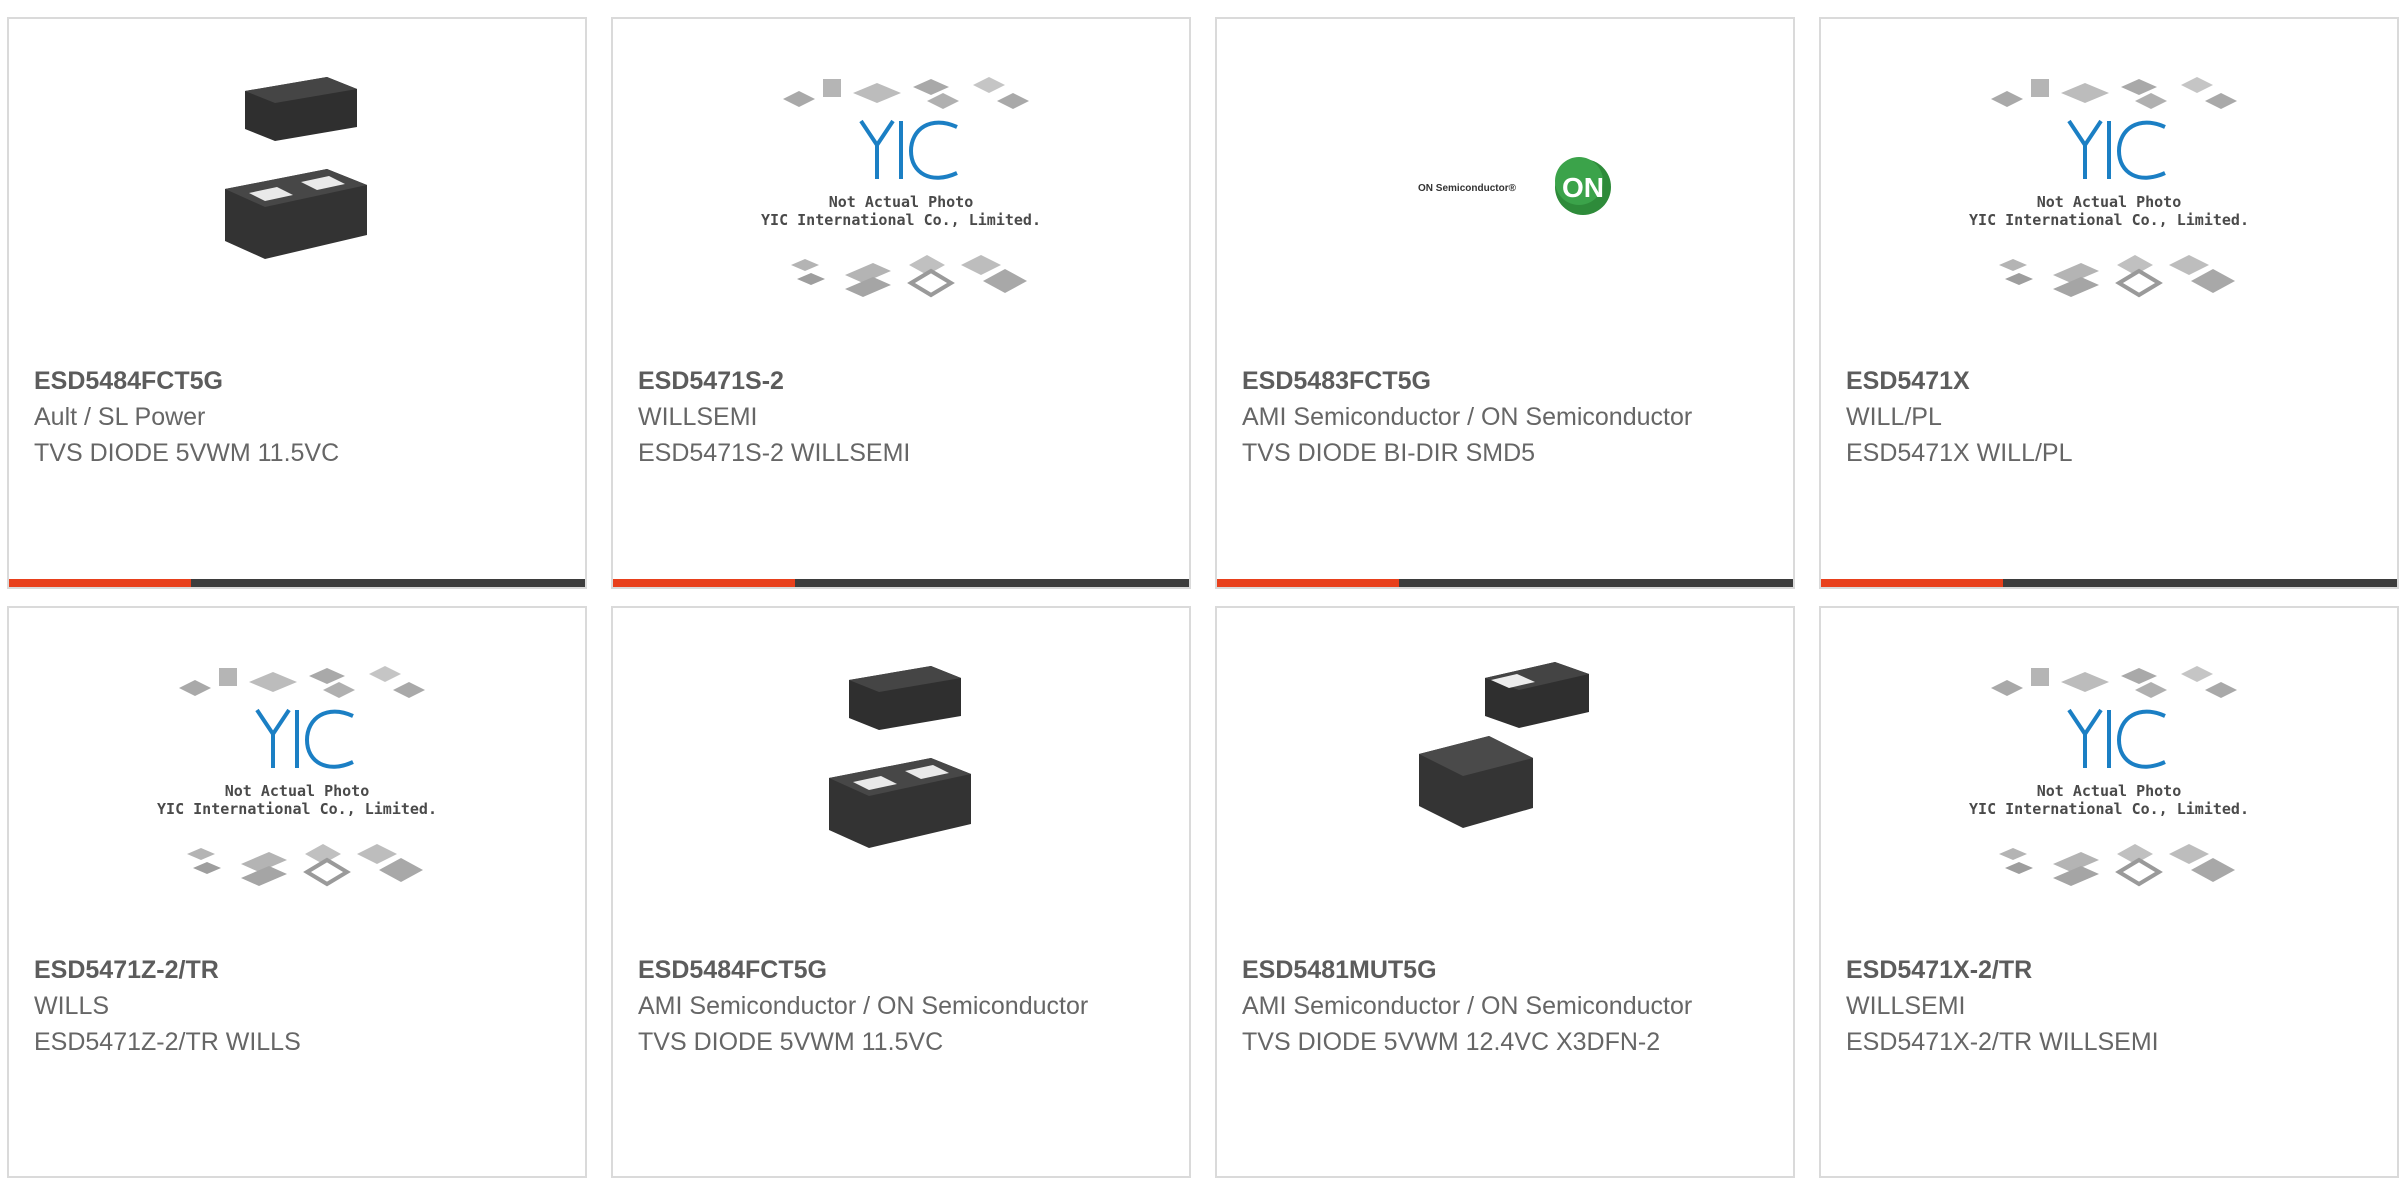 This screenshot has width=2400, height=1178. What do you see at coordinates (711, 381) in the screenshot?
I see `part-number: ESD5471S-2` at bounding box center [711, 381].